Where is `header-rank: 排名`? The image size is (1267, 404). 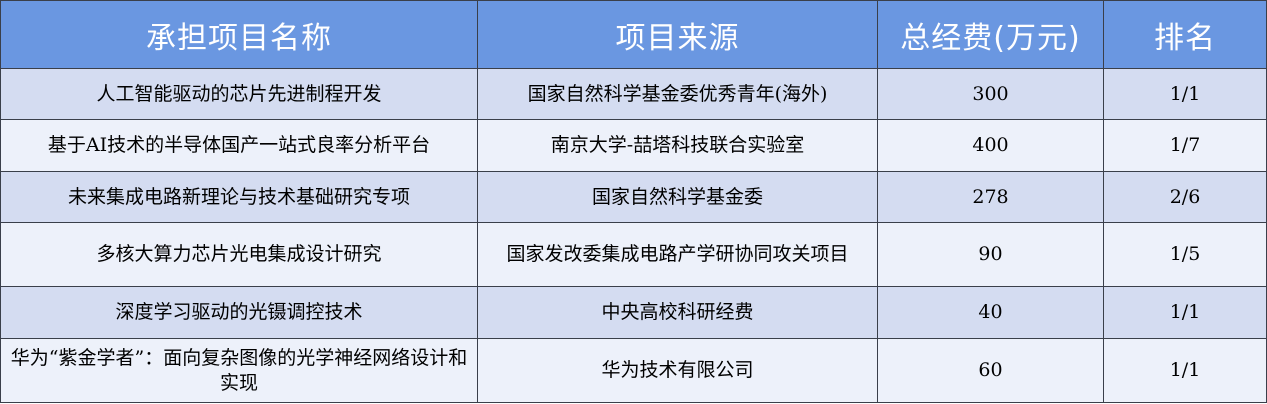
header-rank: 排名 is located at coordinates (1185, 34).